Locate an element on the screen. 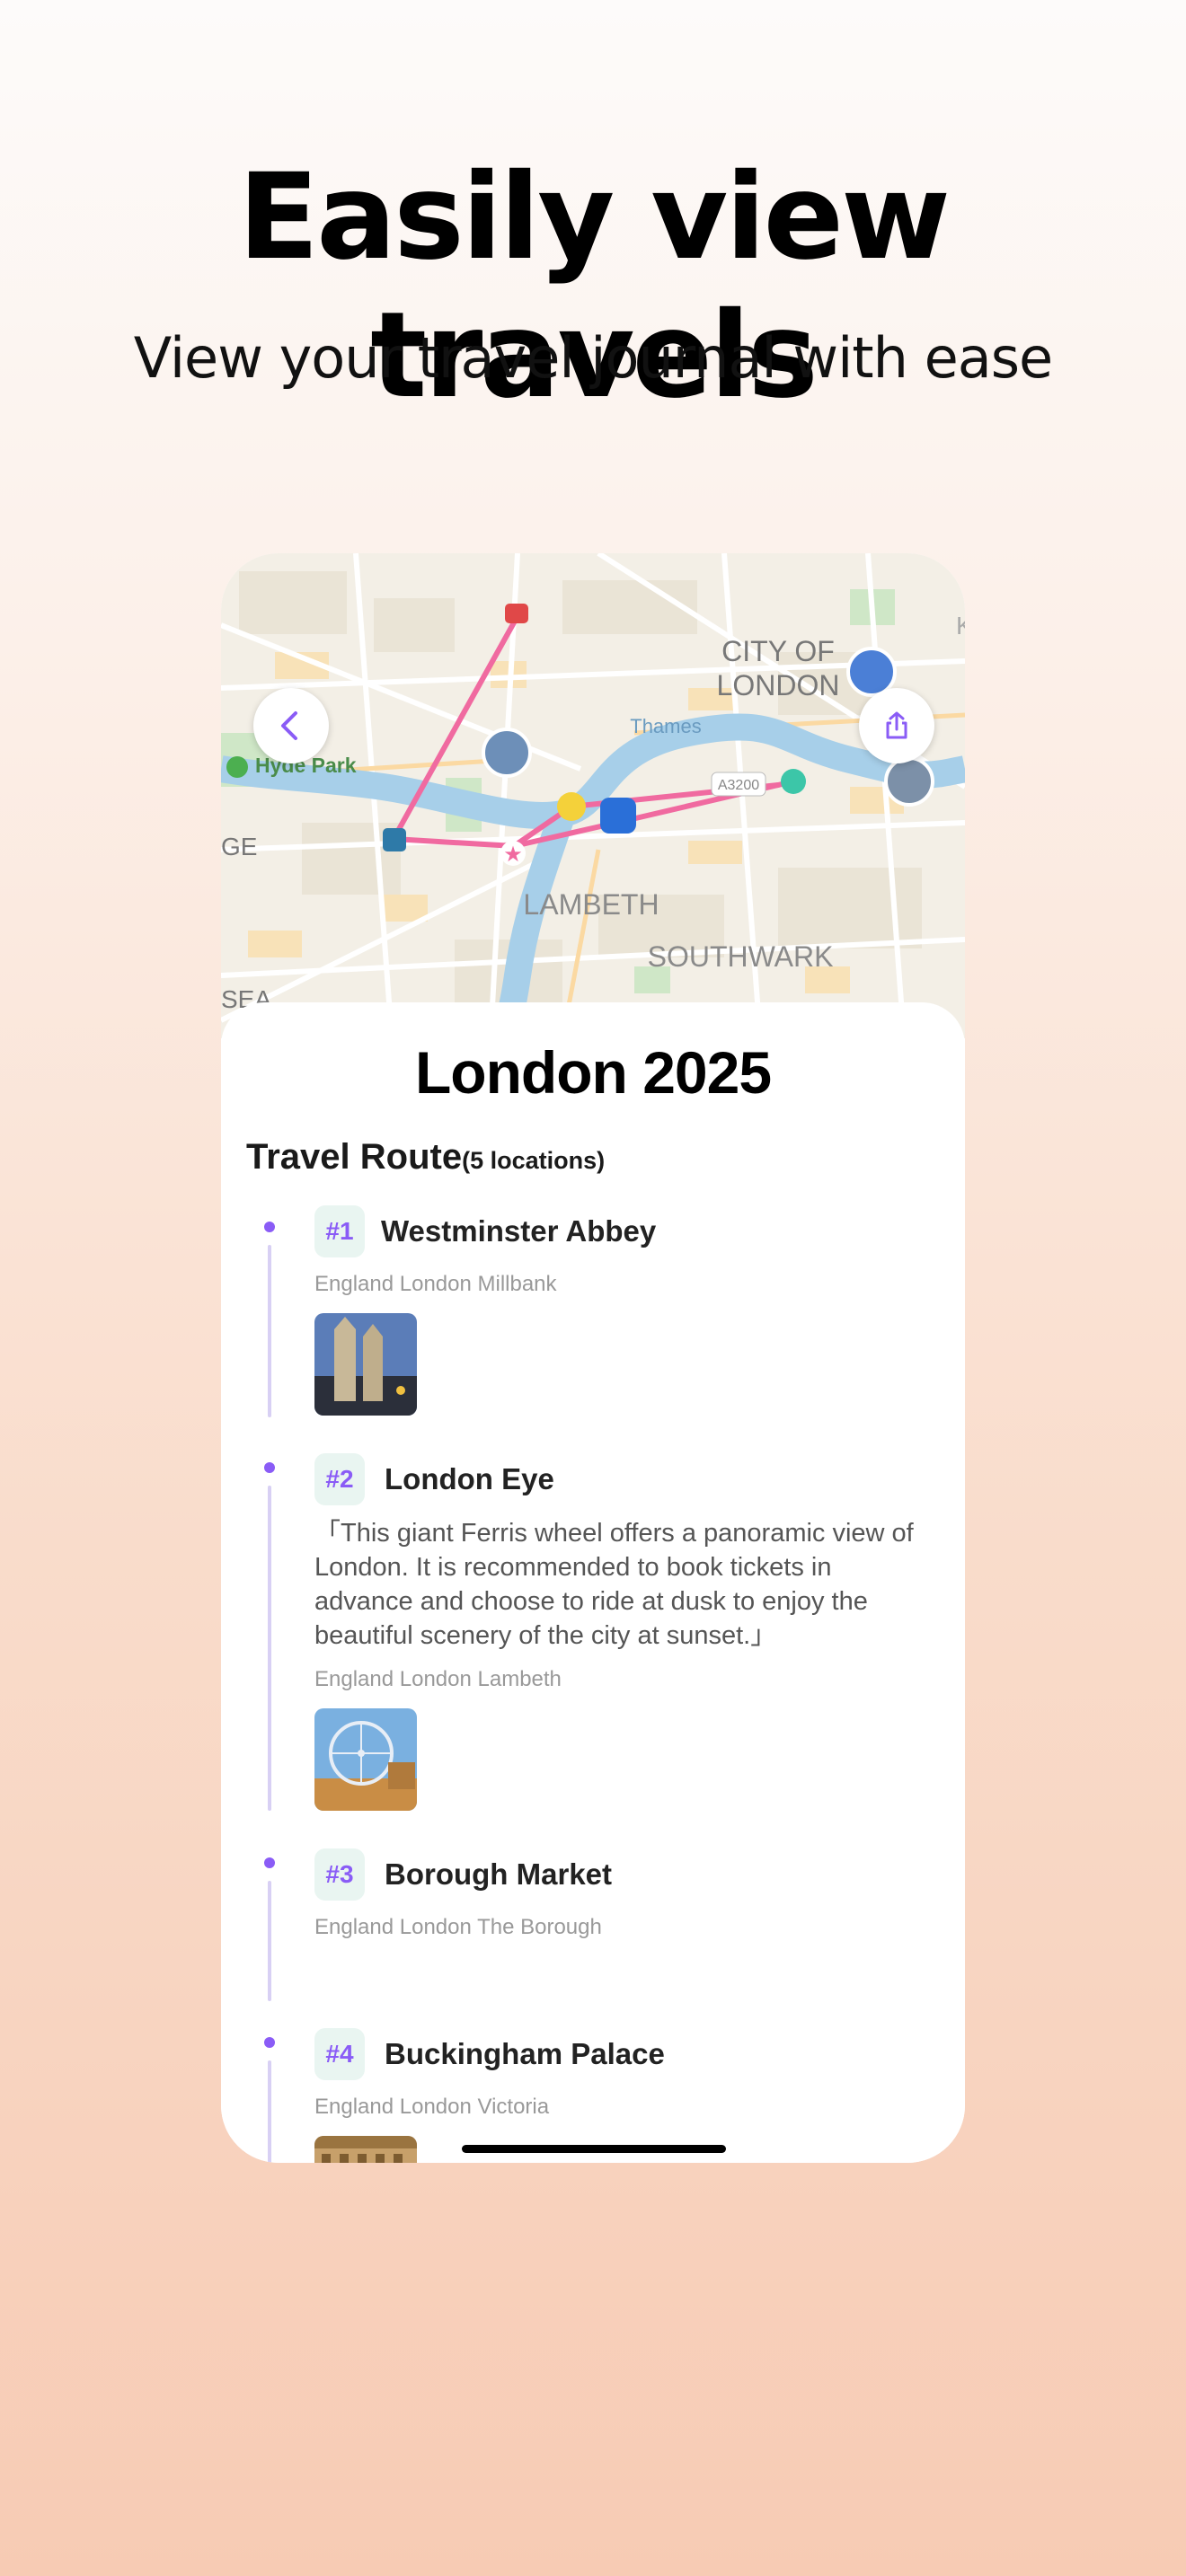 This screenshot has width=1186, height=2576. svg-text: CITY OF is located at coordinates (778, 651).